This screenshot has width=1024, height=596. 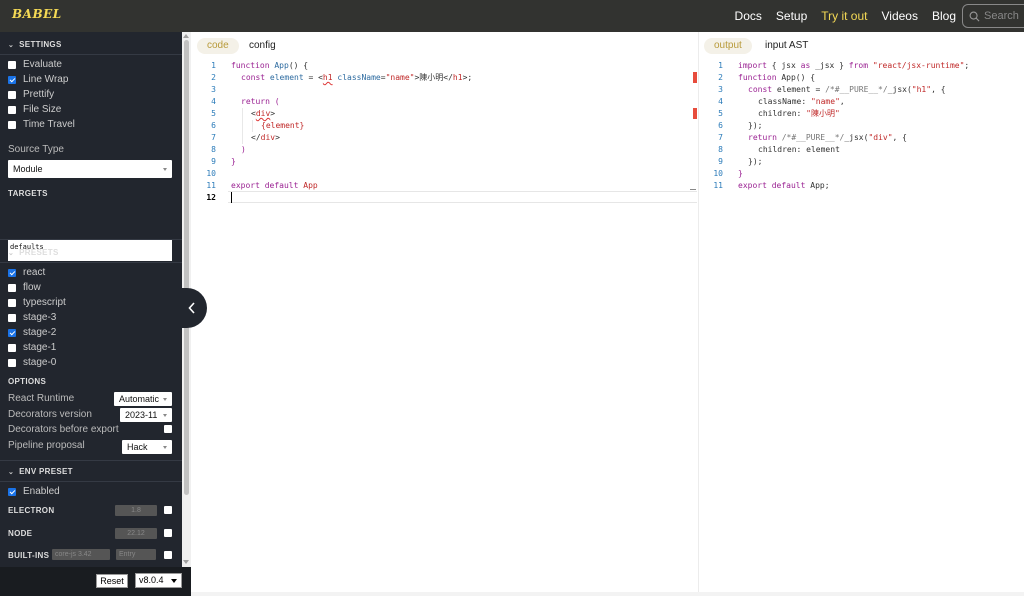 I want to click on setting-label: File Size, so click(x=42, y=109).